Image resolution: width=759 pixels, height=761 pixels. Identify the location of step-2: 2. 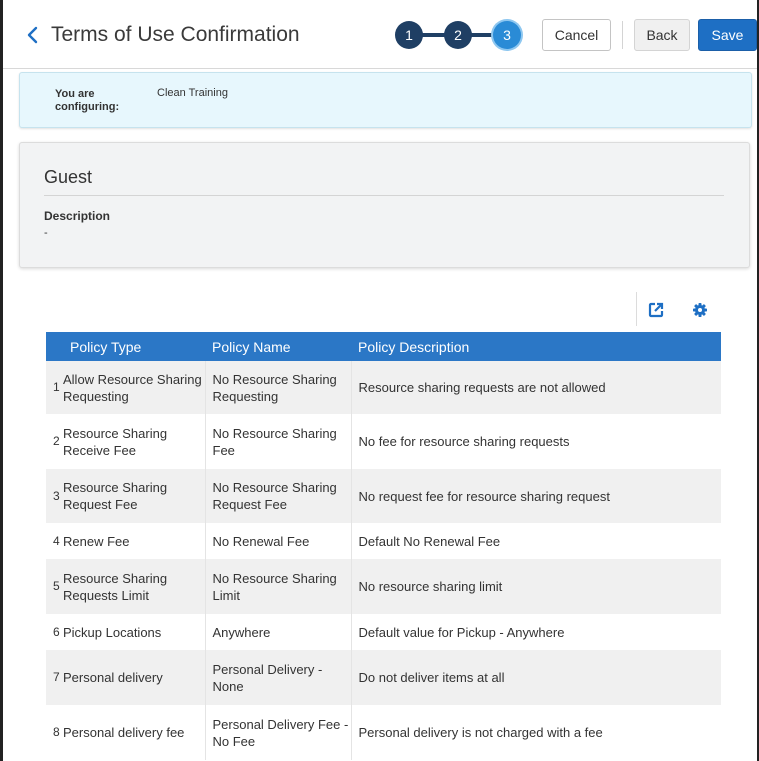
(458, 35).